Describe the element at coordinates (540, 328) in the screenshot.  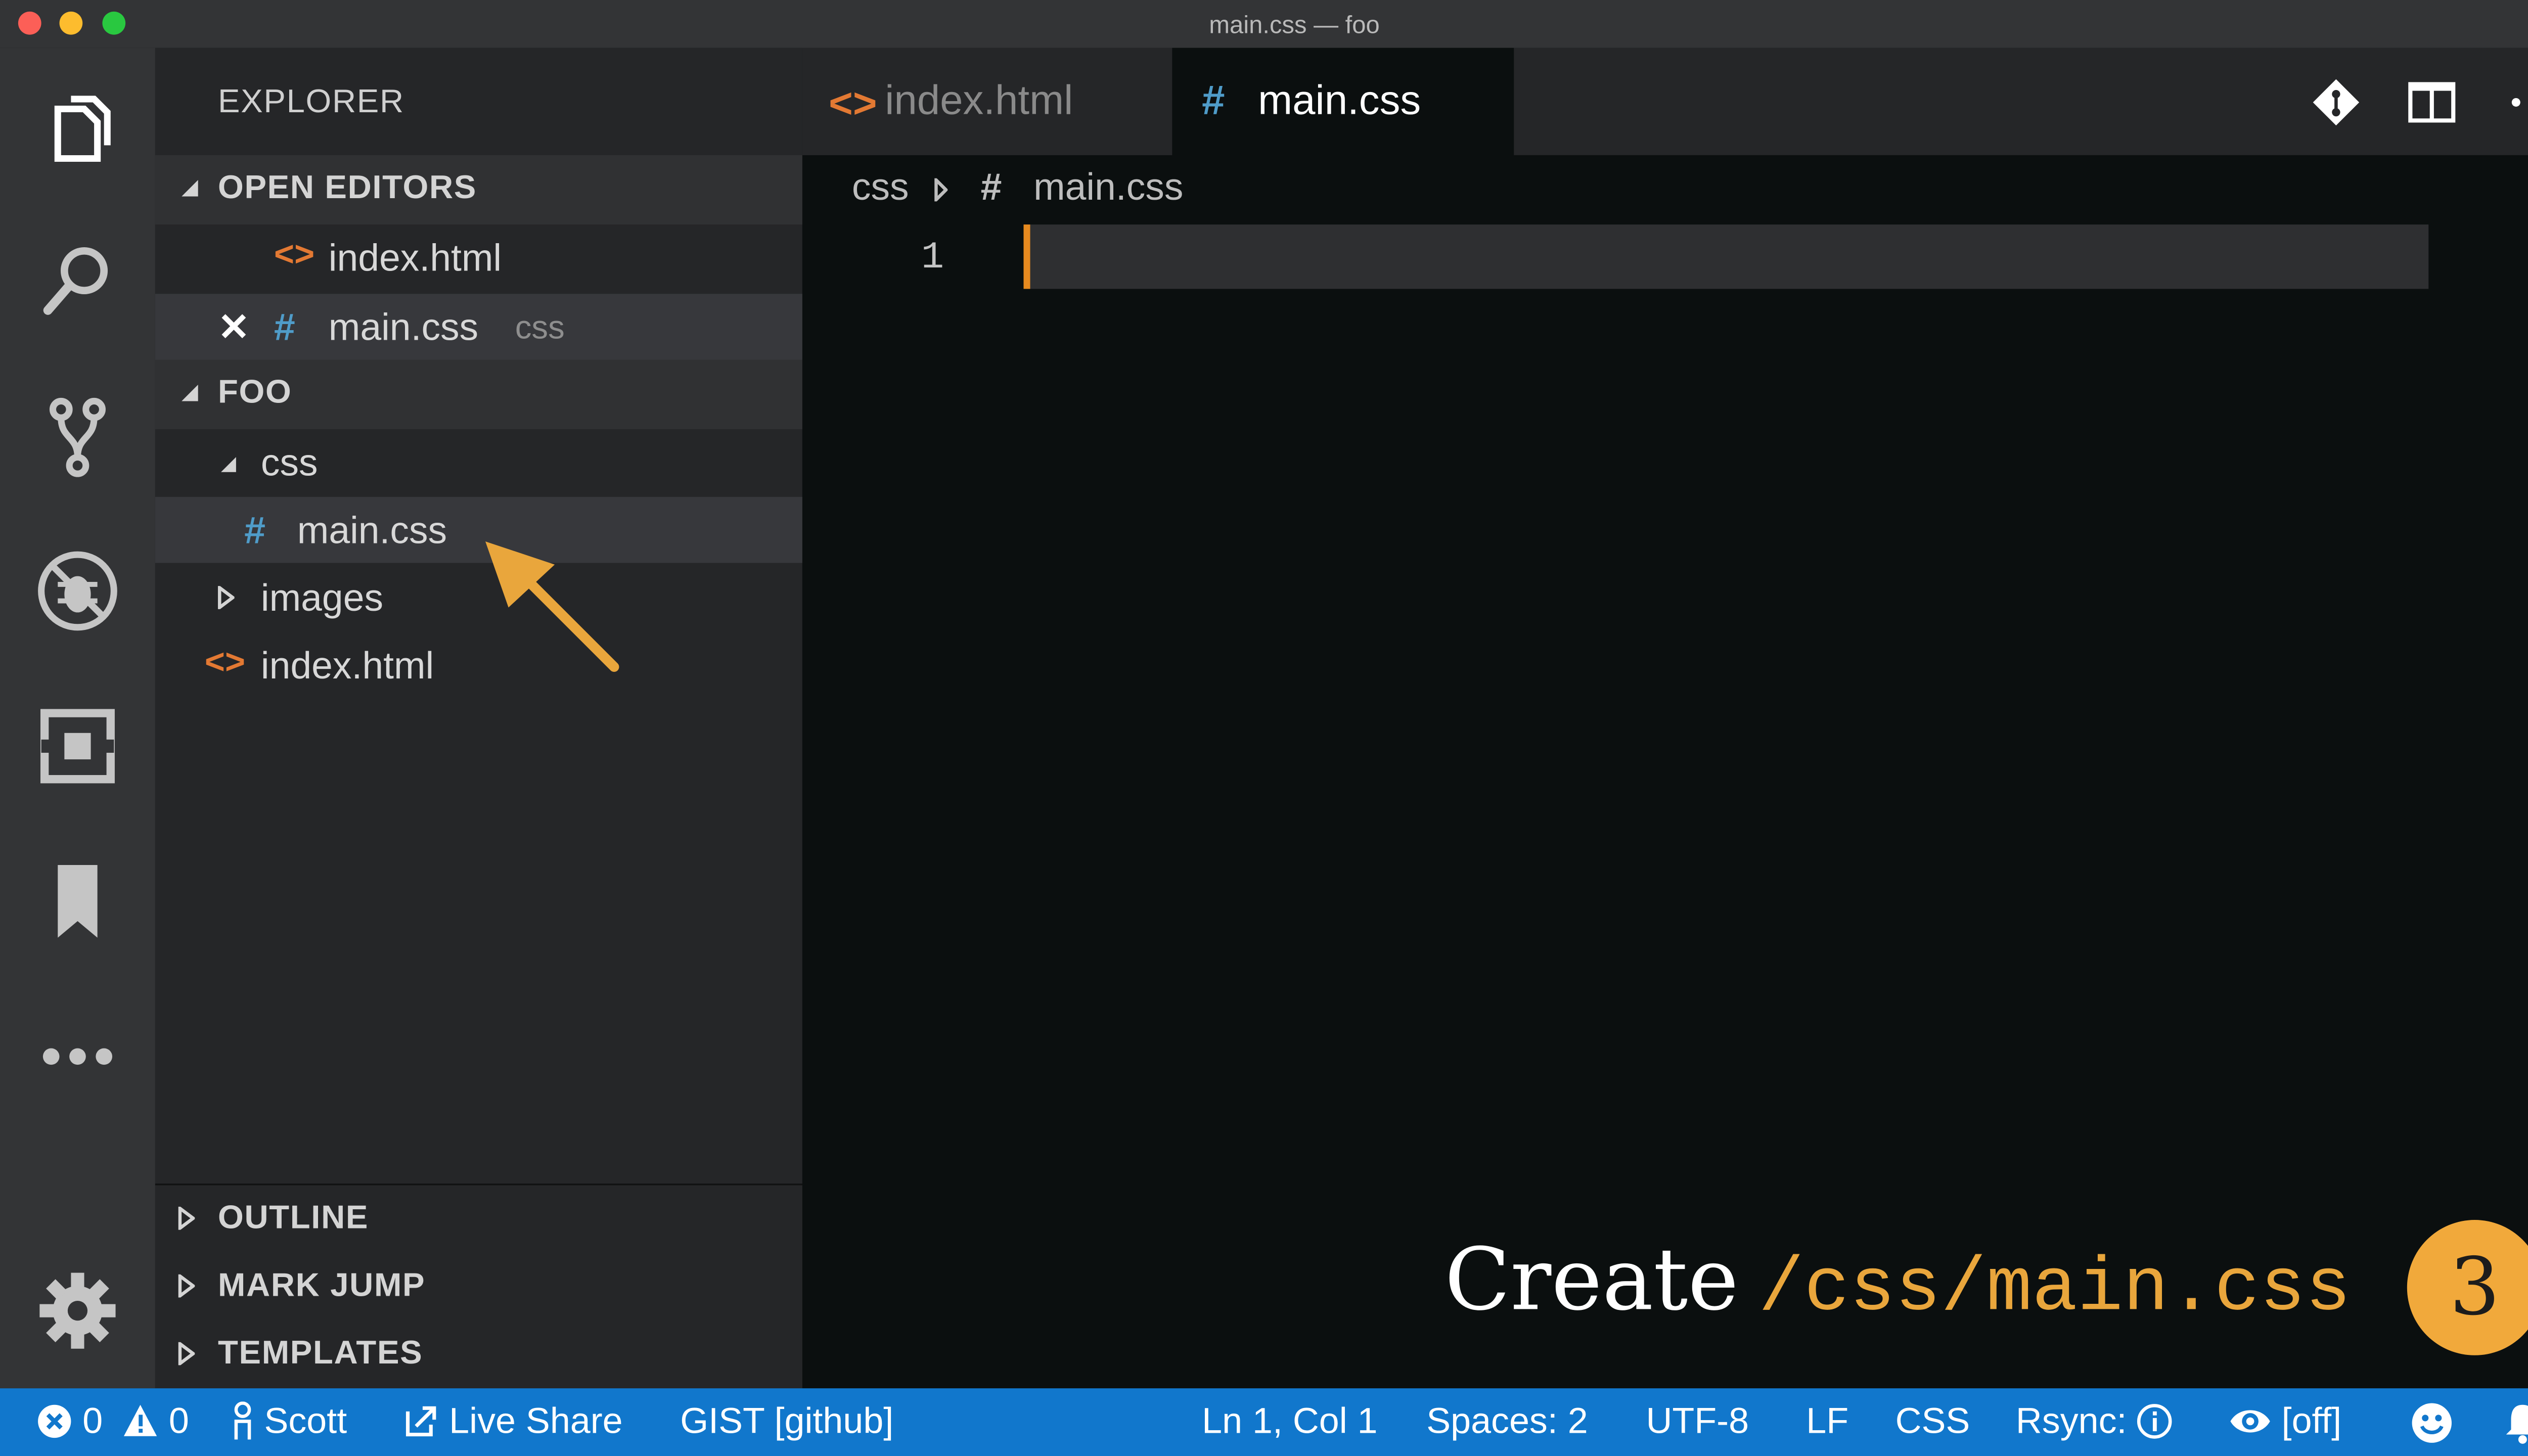
I see `open-editor-folder-hint: css` at that location.